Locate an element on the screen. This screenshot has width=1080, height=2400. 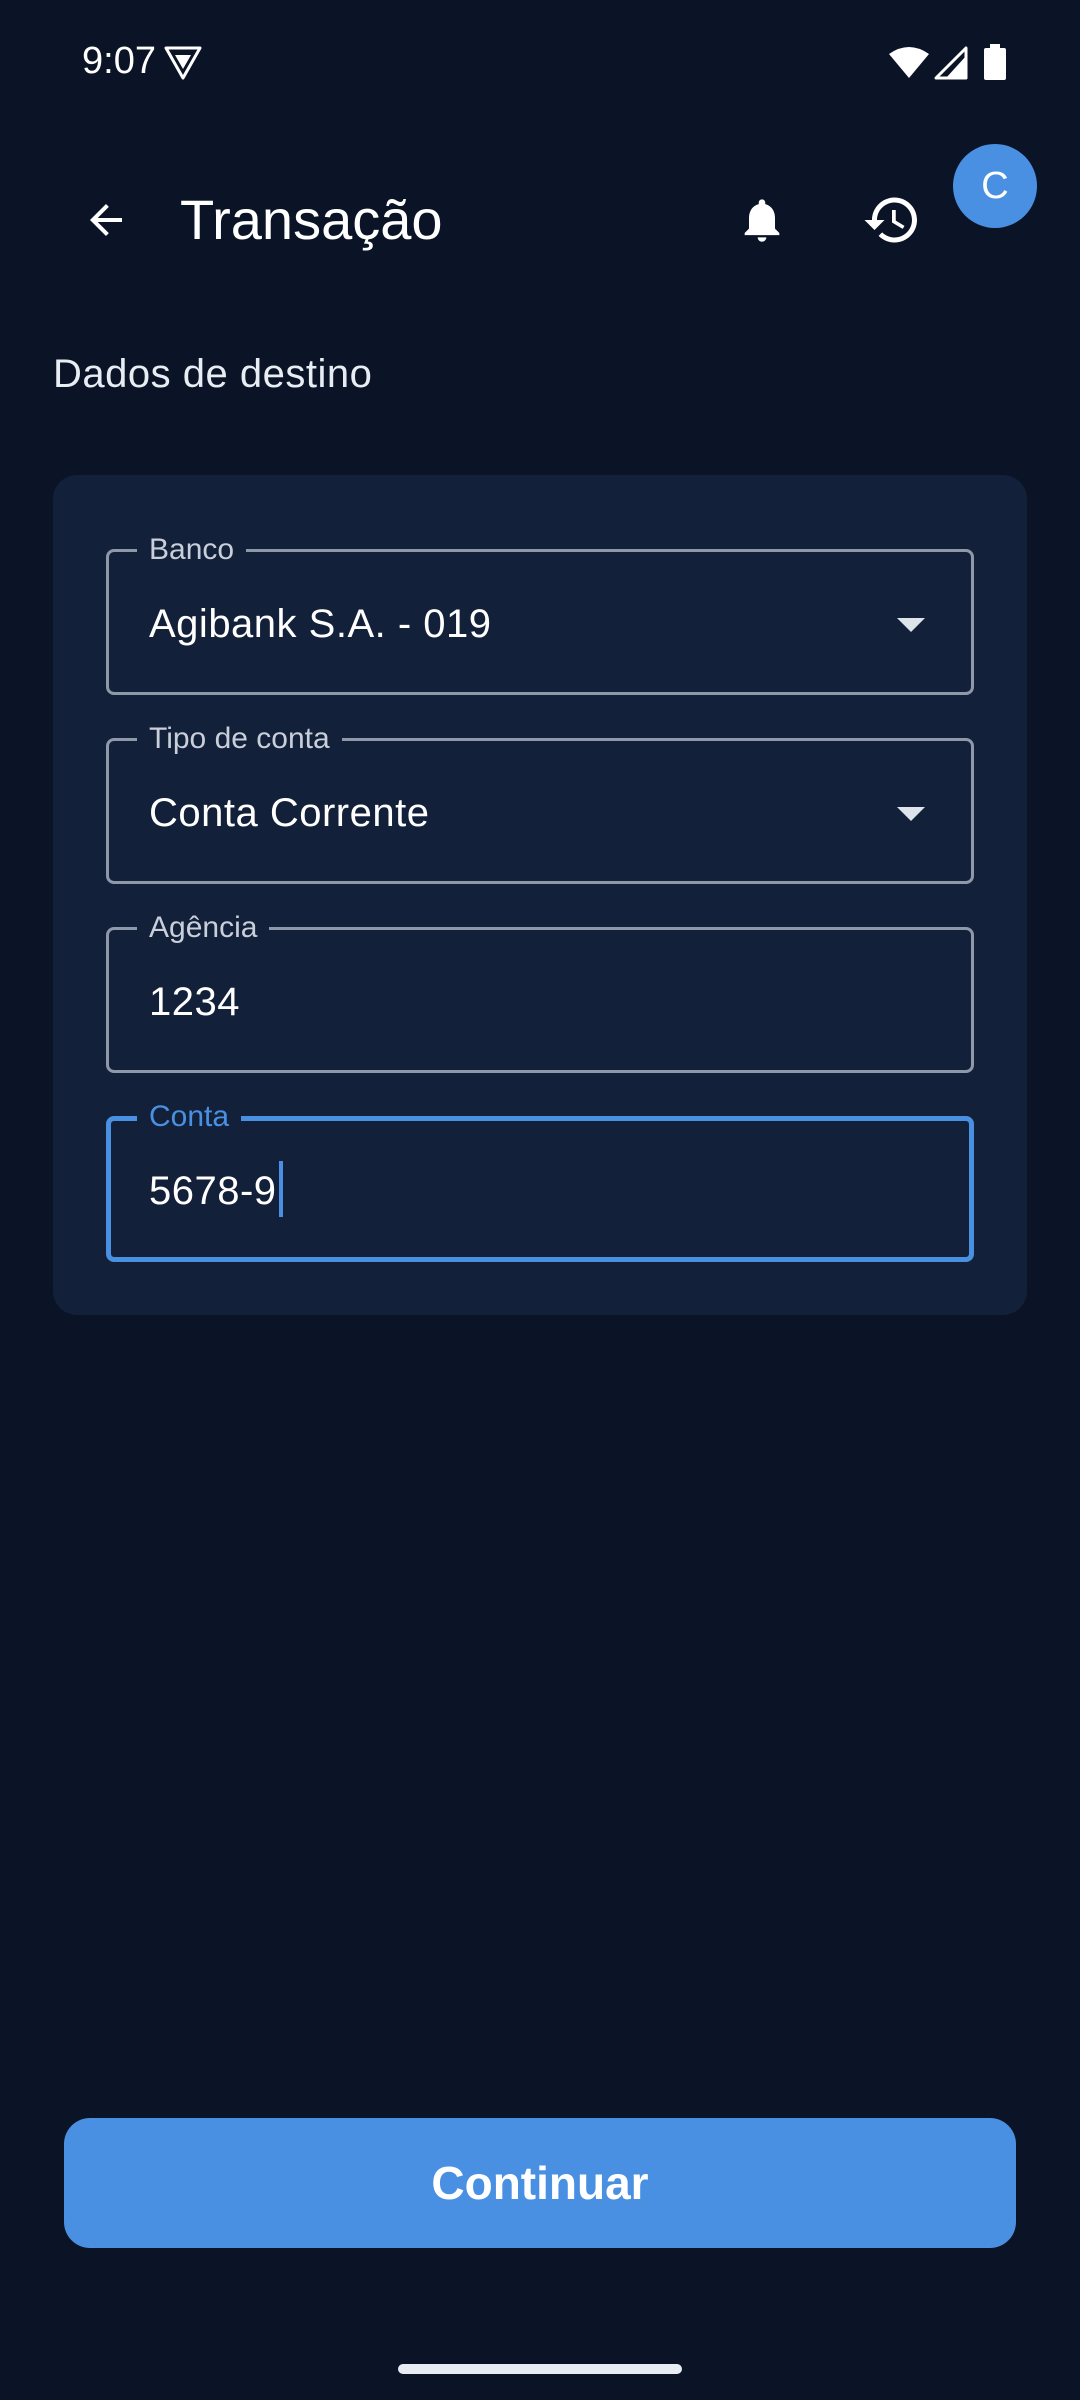
history-button is located at coordinates (892, 220).